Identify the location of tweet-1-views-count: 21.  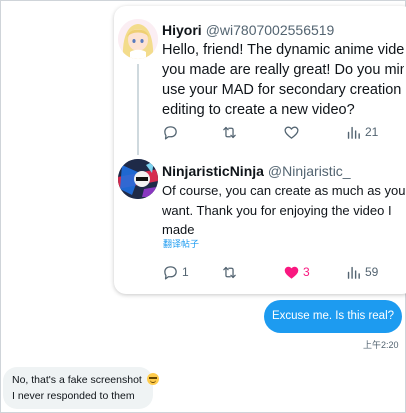
(372, 132).